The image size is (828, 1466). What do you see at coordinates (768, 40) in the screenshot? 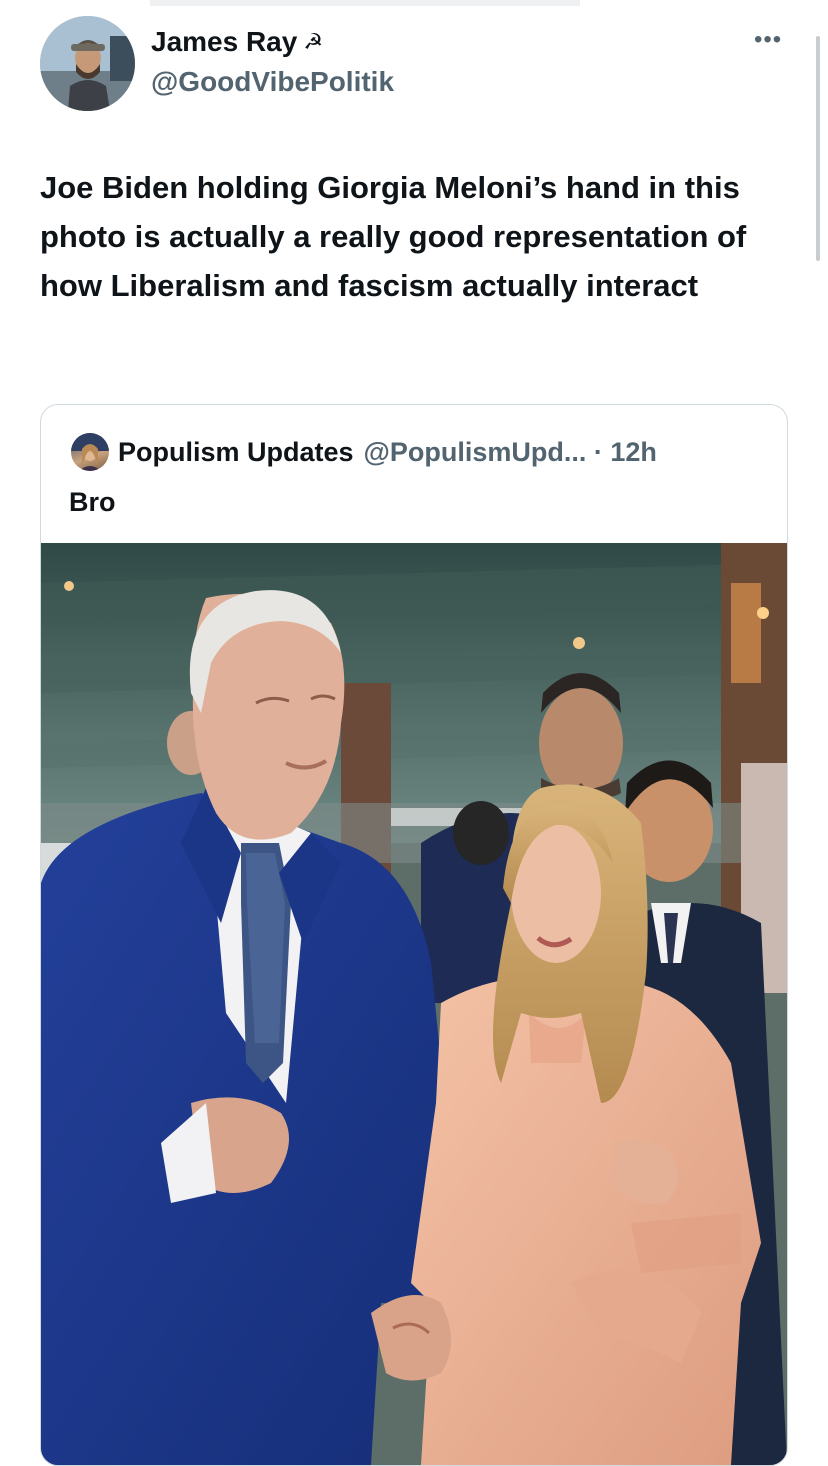
I see `more-options-icon: •••` at bounding box center [768, 40].